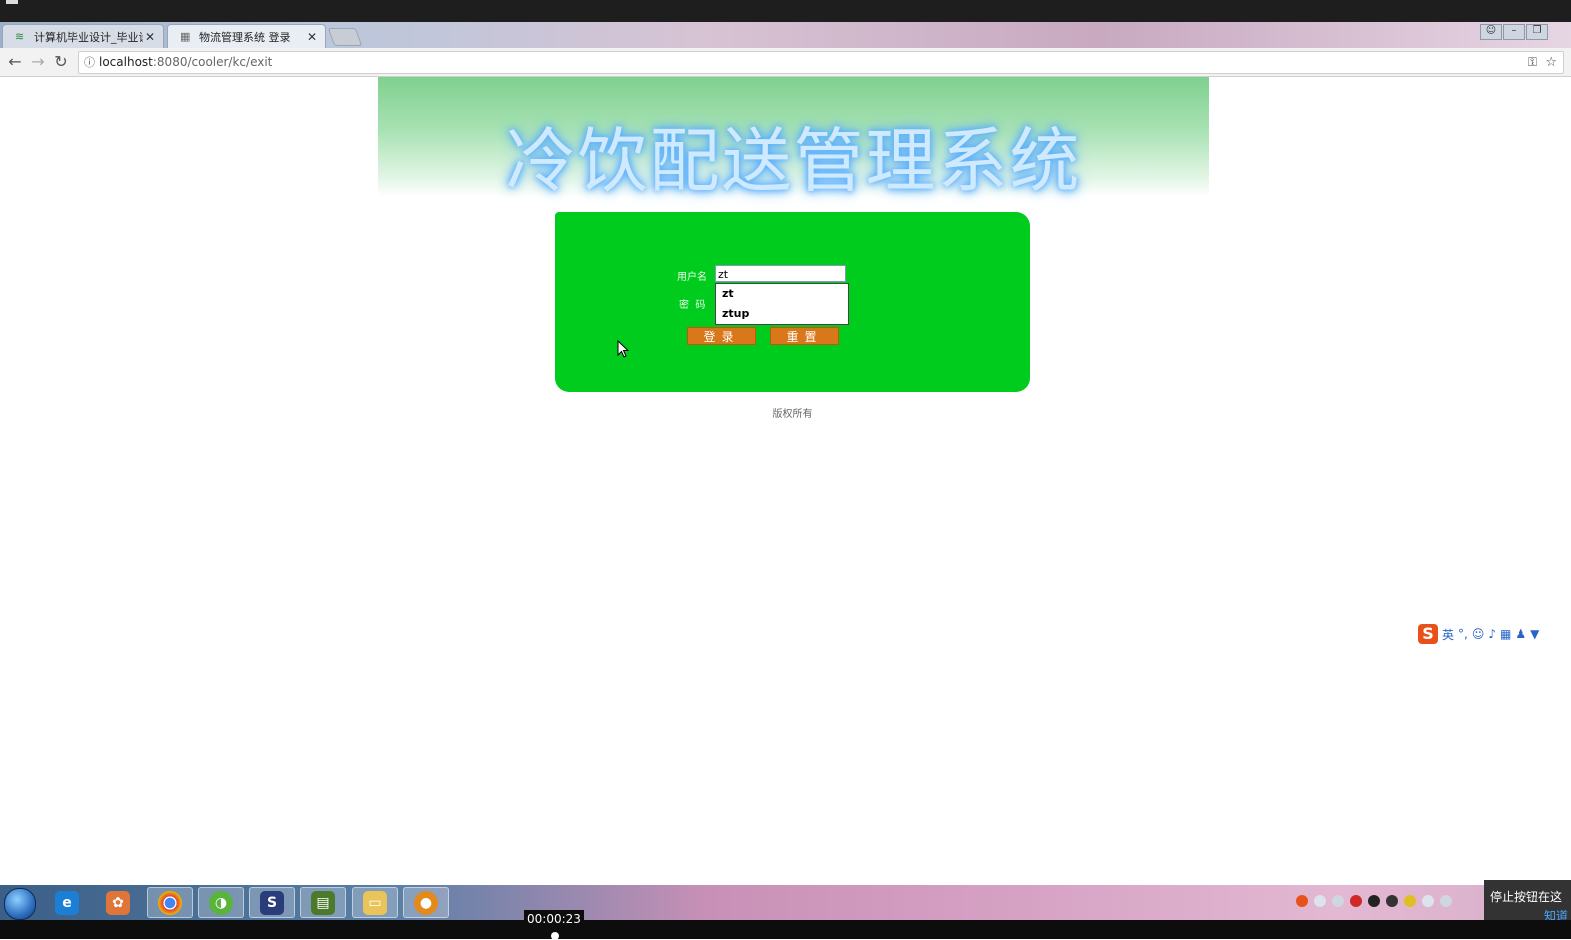  Describe the element at coordinates (89, 62) in the screenshot. I see `info-icon: ⓘ` at that location.